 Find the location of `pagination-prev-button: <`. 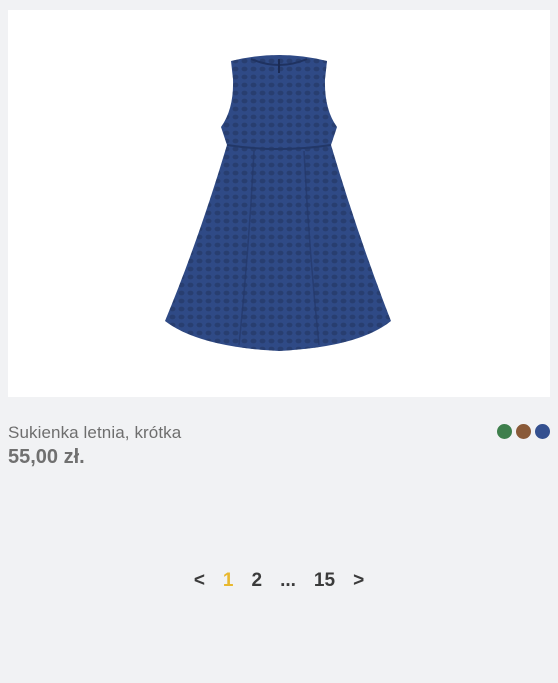

pagination-prev-button: < is located at coordinates (199, 581).